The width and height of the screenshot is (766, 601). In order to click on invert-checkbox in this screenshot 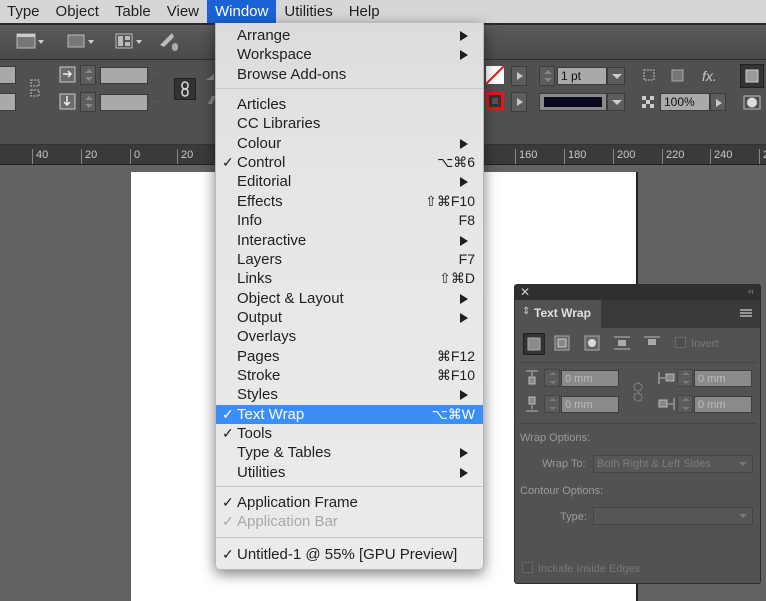, I will do `click(680, 342)`.